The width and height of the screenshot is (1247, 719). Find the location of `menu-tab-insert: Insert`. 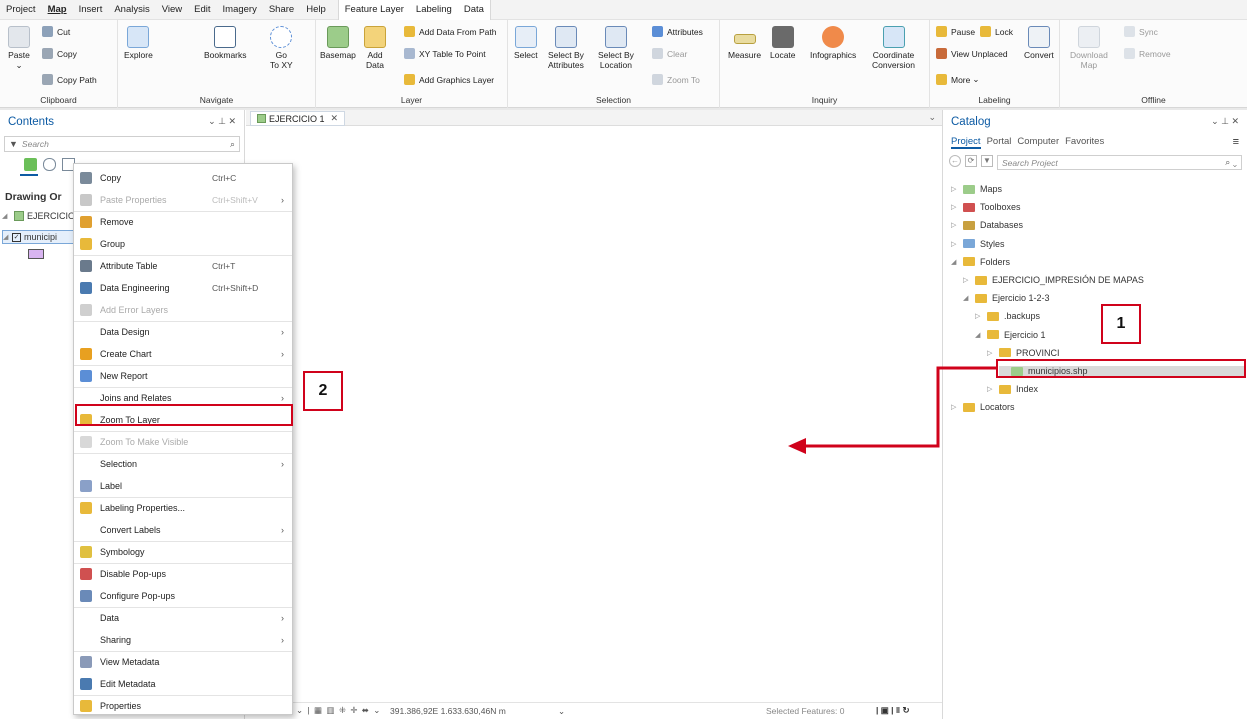

menu-tab-insert: Insert is located at coordinates (91, 10).